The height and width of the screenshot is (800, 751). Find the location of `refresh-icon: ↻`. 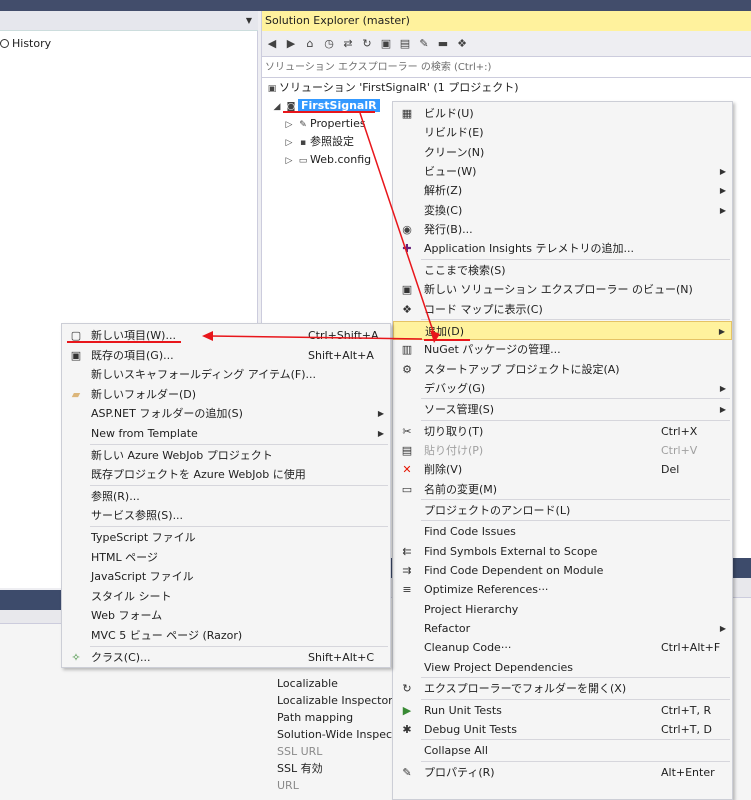

refresh-icon: ↻ is located at coordinates (367, 44).